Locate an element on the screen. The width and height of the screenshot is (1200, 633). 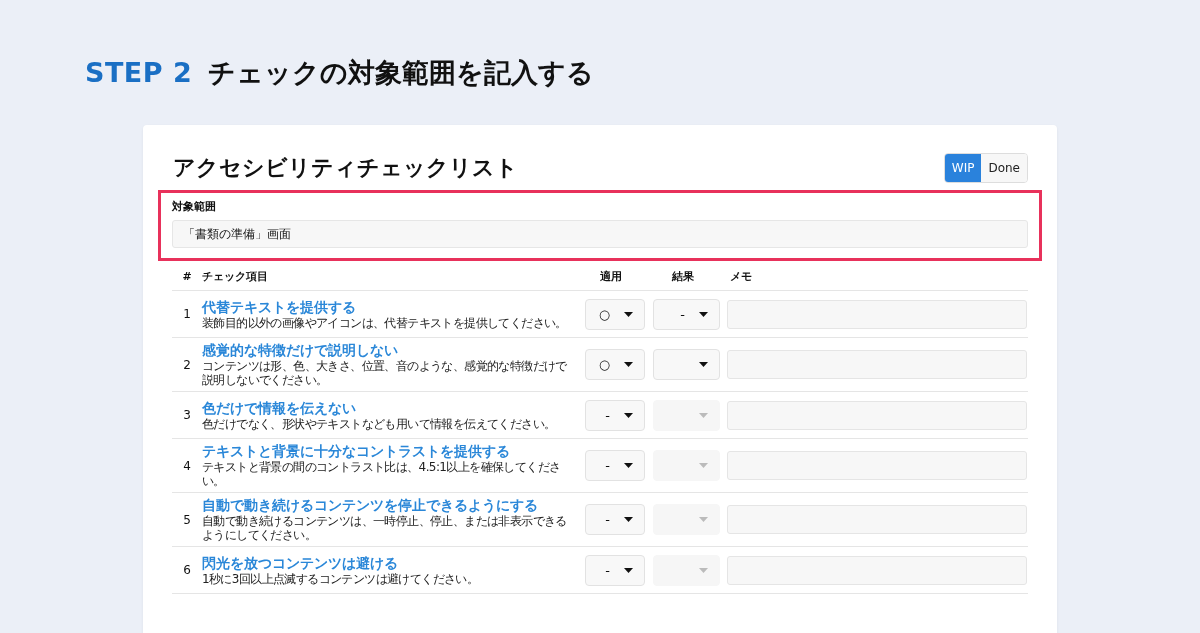
scope-label: 対象範囲 is located at coordinates (194, 206).